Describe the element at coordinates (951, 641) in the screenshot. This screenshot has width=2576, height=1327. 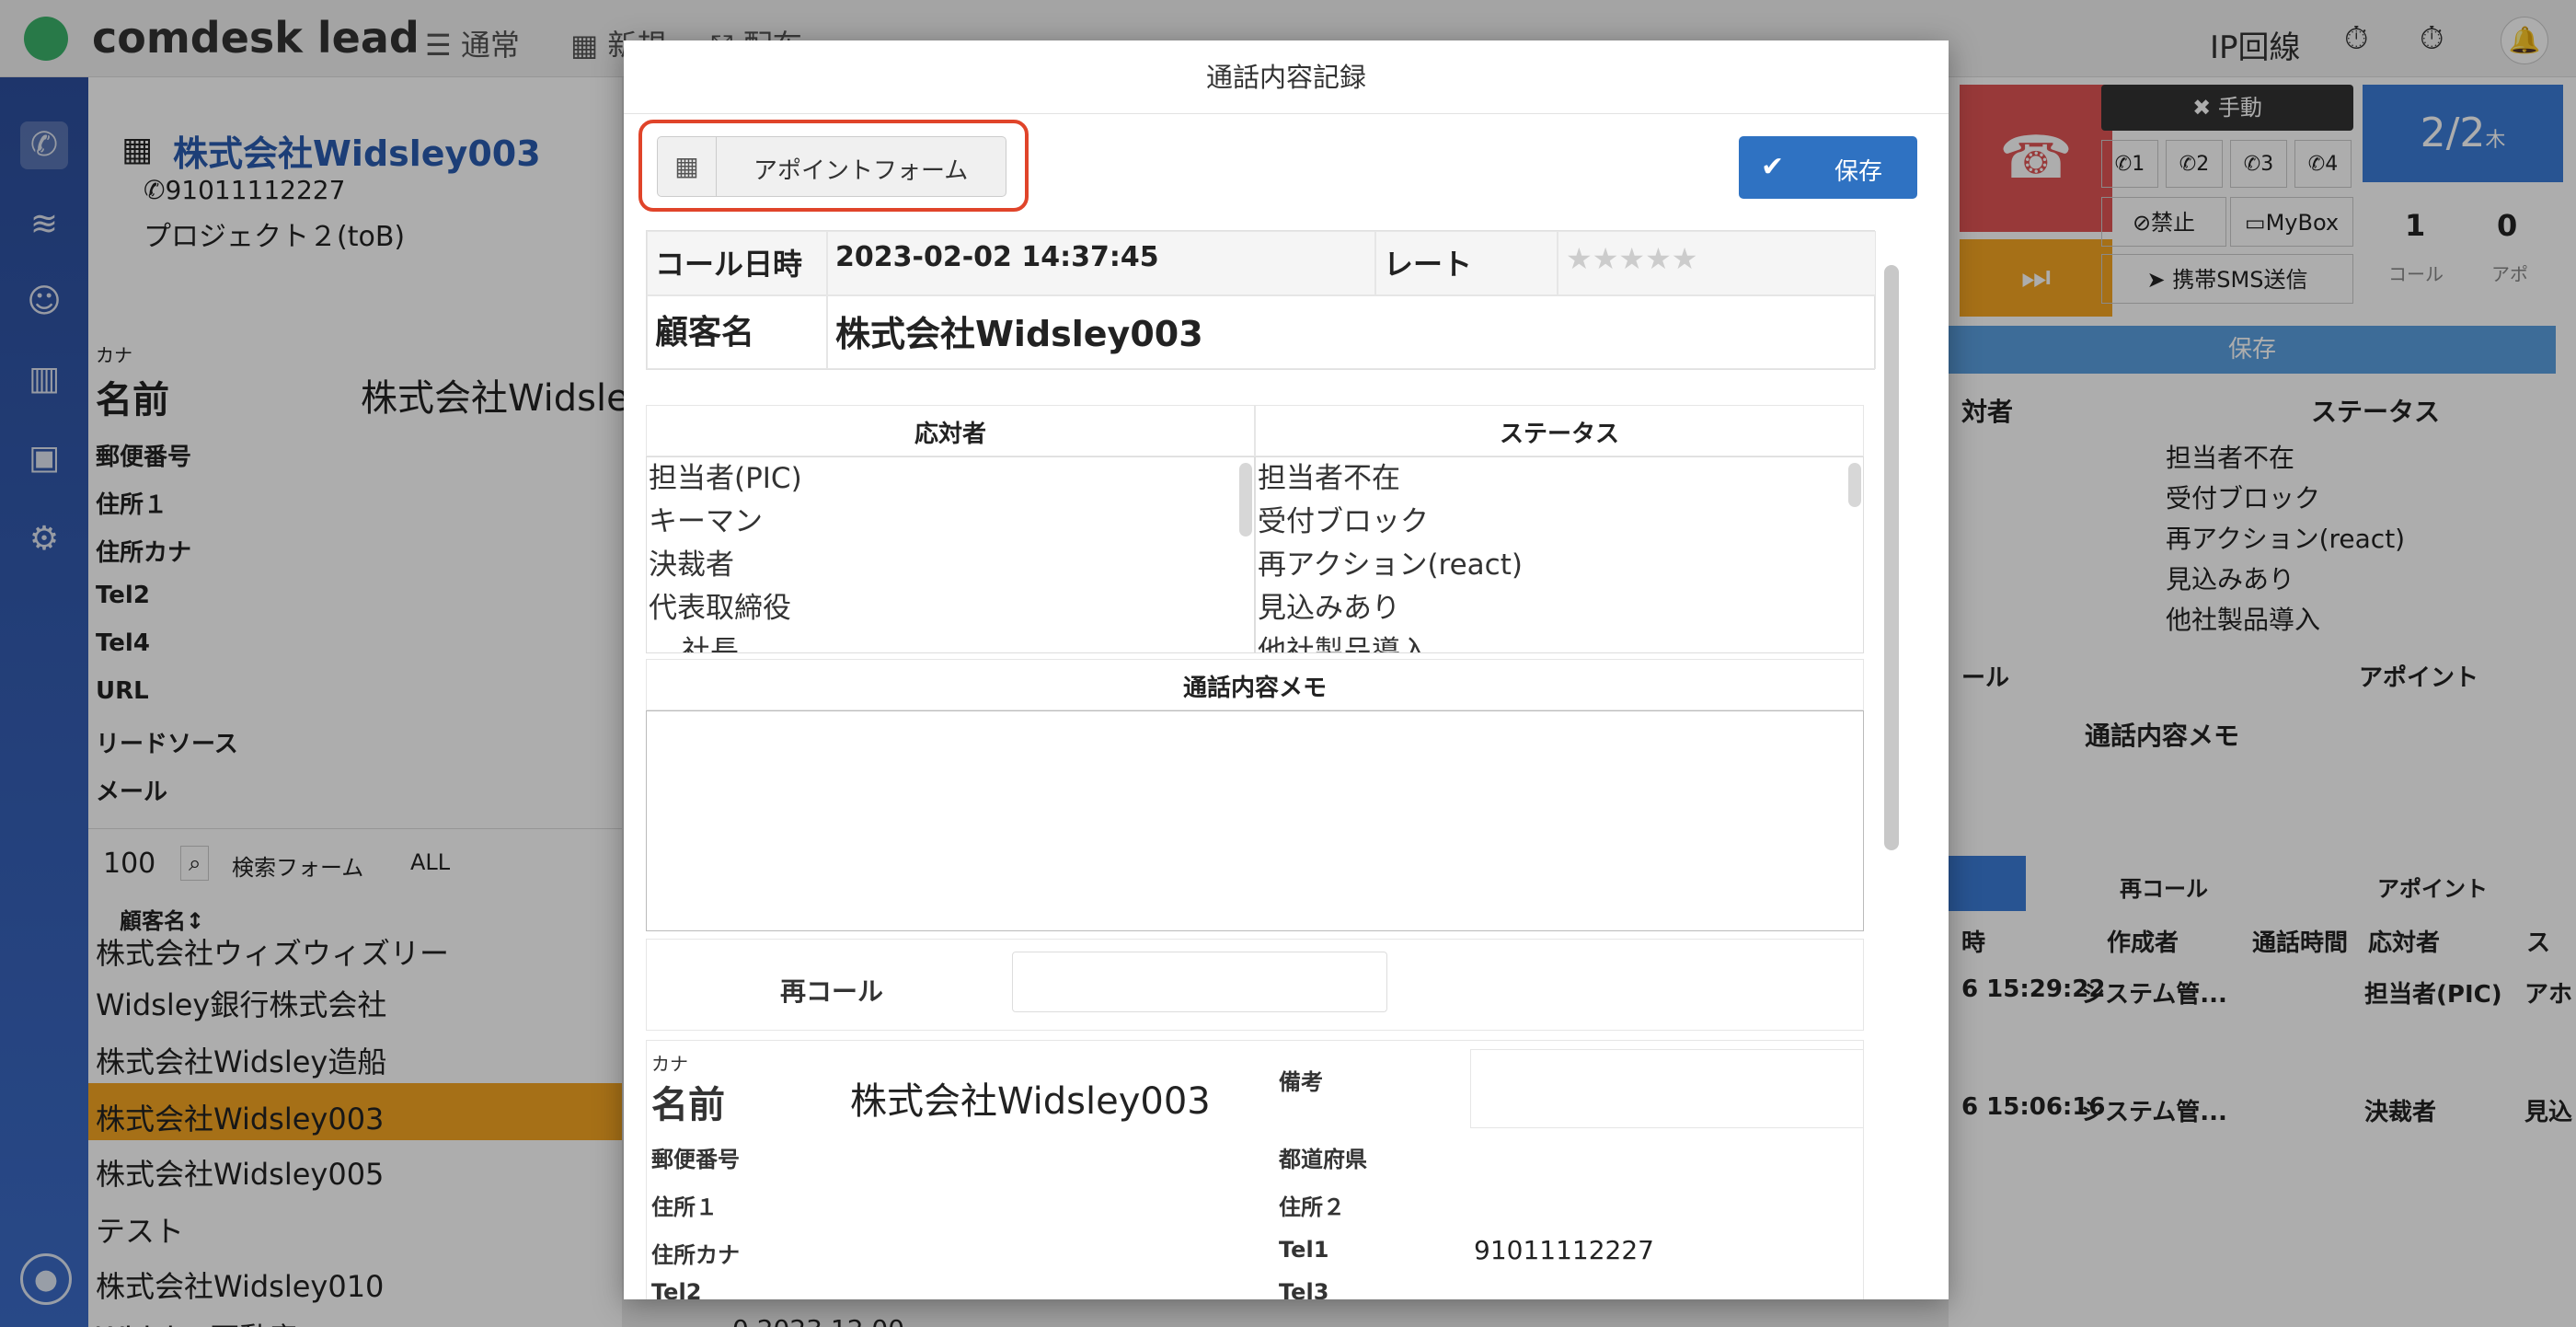
I see `responder-option: 社長` at that location.